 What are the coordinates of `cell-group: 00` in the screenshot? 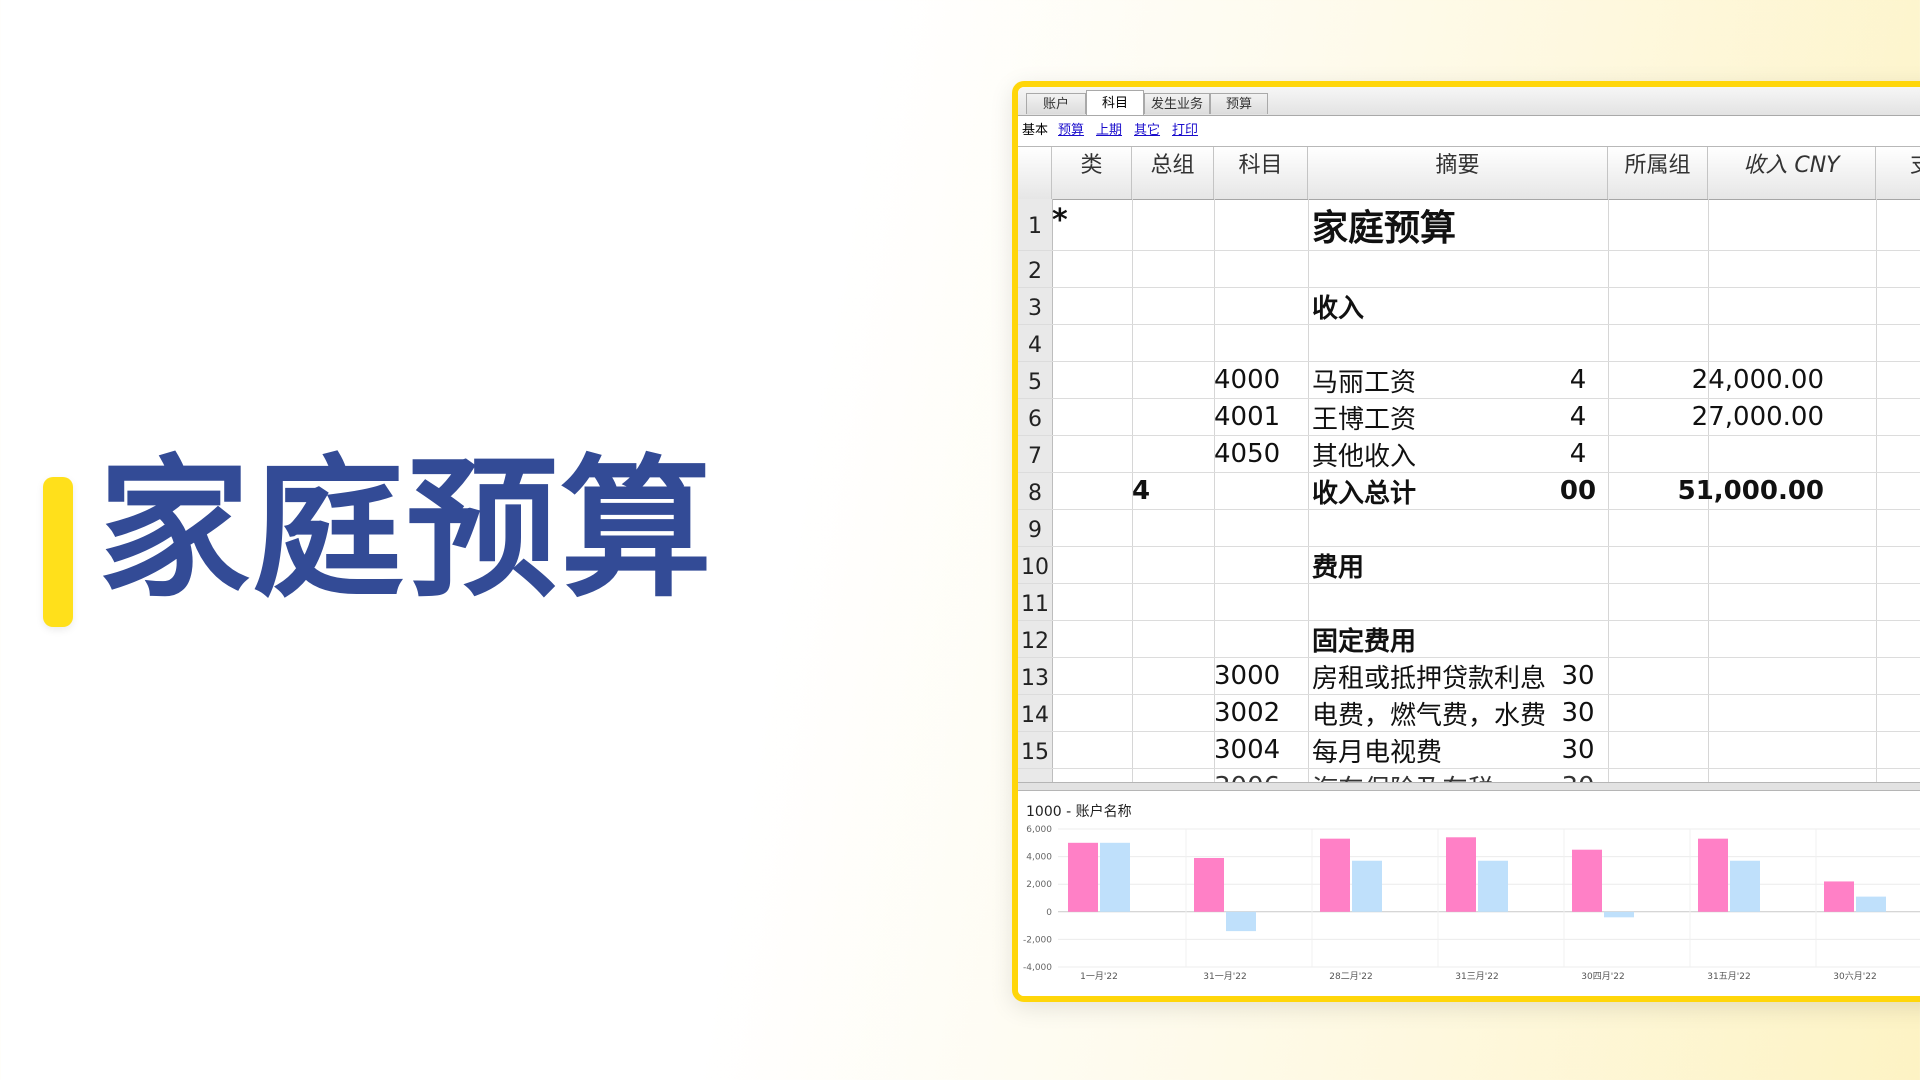 It's located at (1578, 491).